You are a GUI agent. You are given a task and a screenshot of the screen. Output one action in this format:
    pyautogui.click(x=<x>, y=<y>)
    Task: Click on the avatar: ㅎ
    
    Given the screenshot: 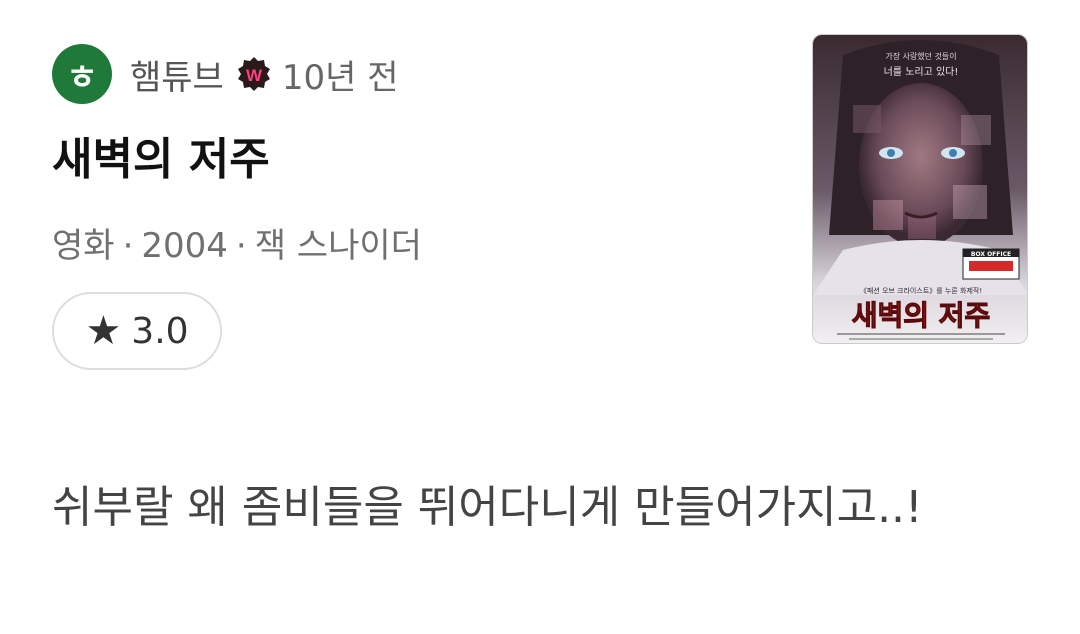 What is the action you would take?
    pyautogui.click(x=82, y=74)
    